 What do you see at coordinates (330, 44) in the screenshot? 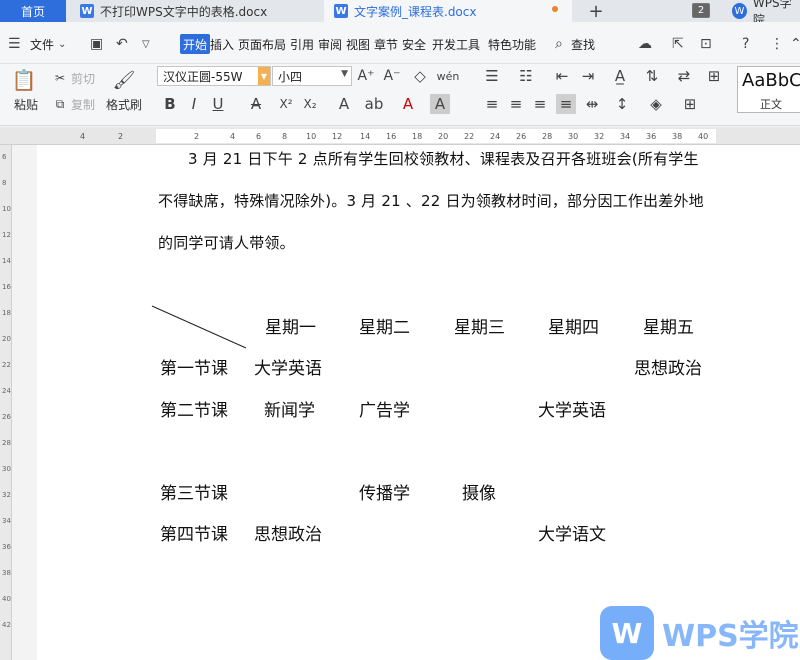
I see `menu-tab-review: 审阅` at bounding box center [330, 44].